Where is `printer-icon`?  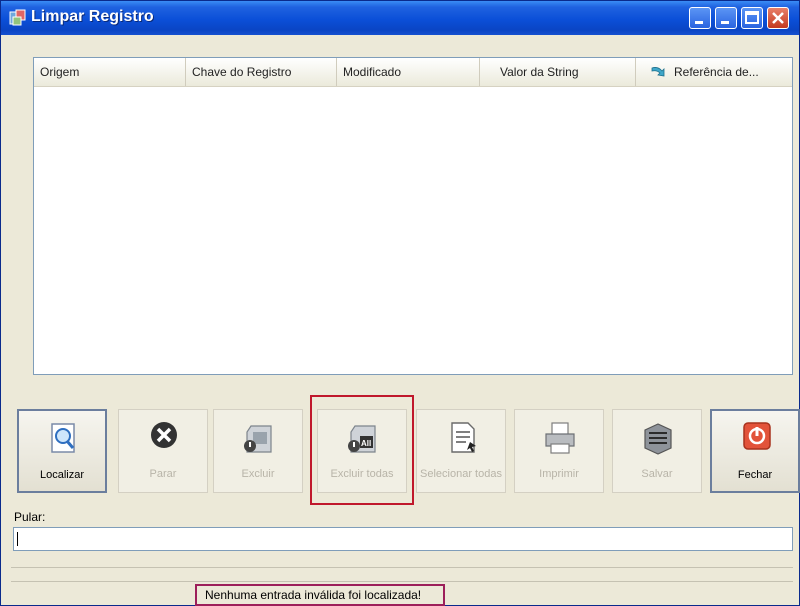 printer-icon is located at coordinates (560, 438).